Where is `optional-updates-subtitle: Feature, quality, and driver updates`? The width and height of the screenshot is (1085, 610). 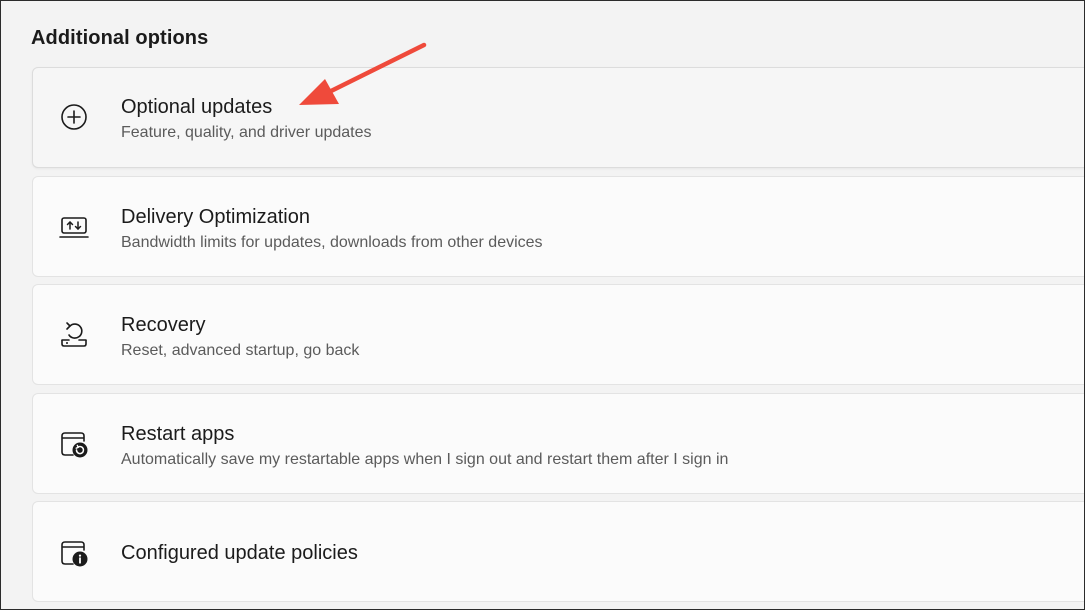
optional-updates-subtitle: Feature, quality, and driver updates is located at coordinates (246, 132).